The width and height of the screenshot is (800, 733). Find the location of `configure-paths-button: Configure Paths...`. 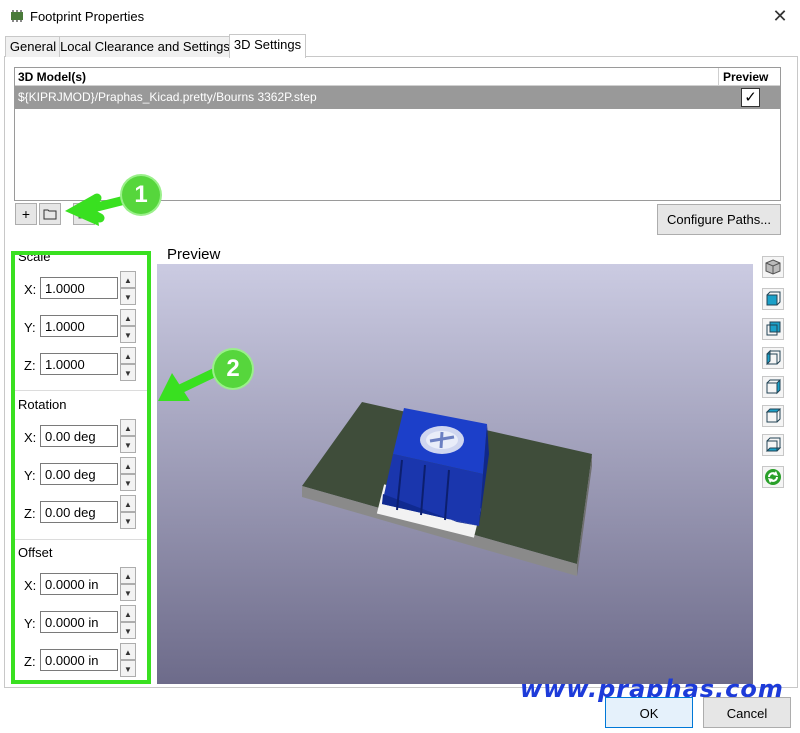

configure-paths-button: Configure Paths... is located at coordinates (719, 219).